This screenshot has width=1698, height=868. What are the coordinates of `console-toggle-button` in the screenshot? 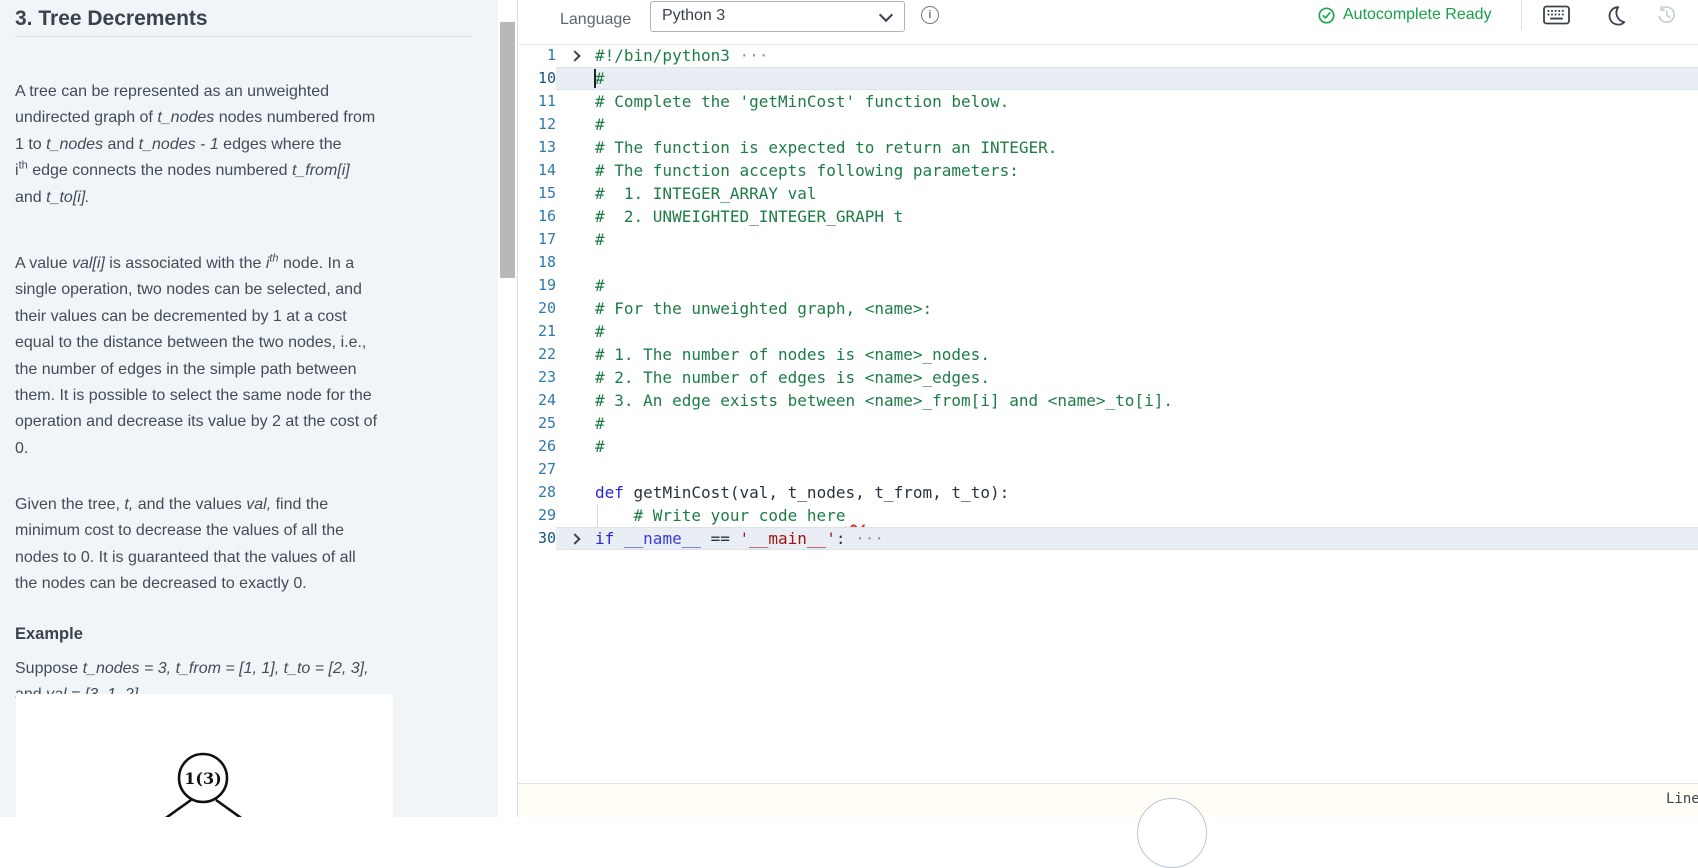 It's located at (1172, 833).